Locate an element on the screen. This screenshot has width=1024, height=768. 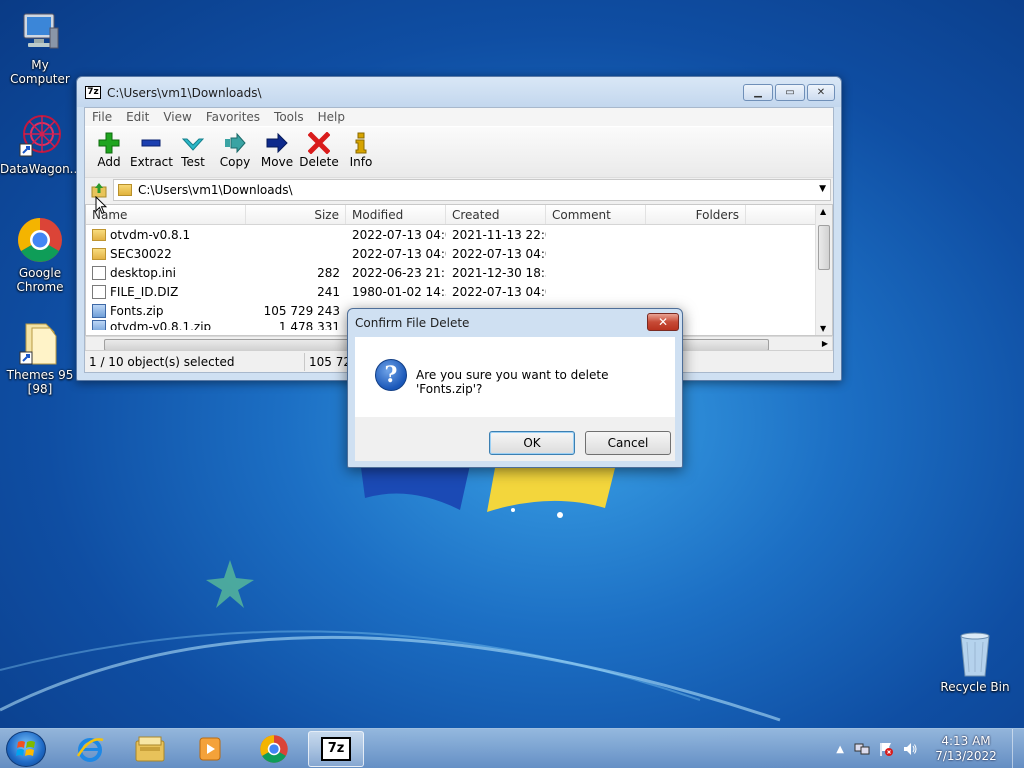
desktop-icon-label: Recycle Bin is located at coordinates (975, 687).